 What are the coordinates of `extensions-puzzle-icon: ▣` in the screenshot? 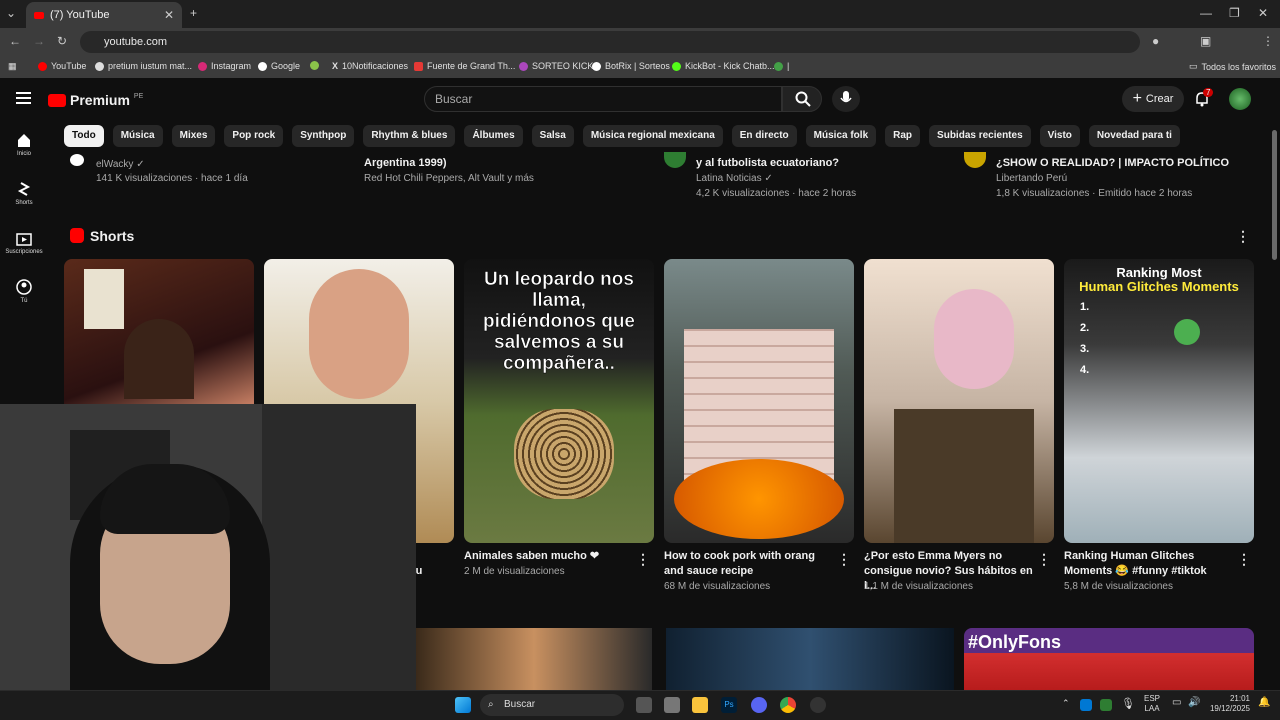 It's located at (1205, 41).